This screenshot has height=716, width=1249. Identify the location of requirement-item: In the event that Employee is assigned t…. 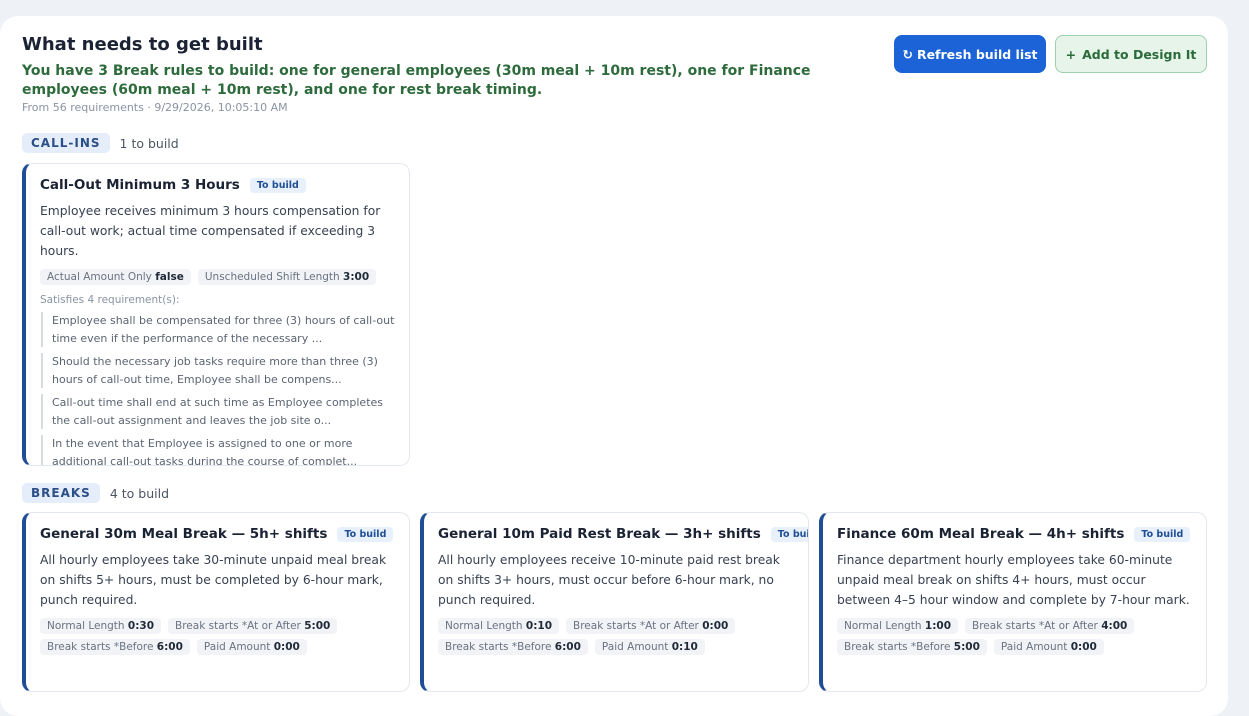
(218, 450).